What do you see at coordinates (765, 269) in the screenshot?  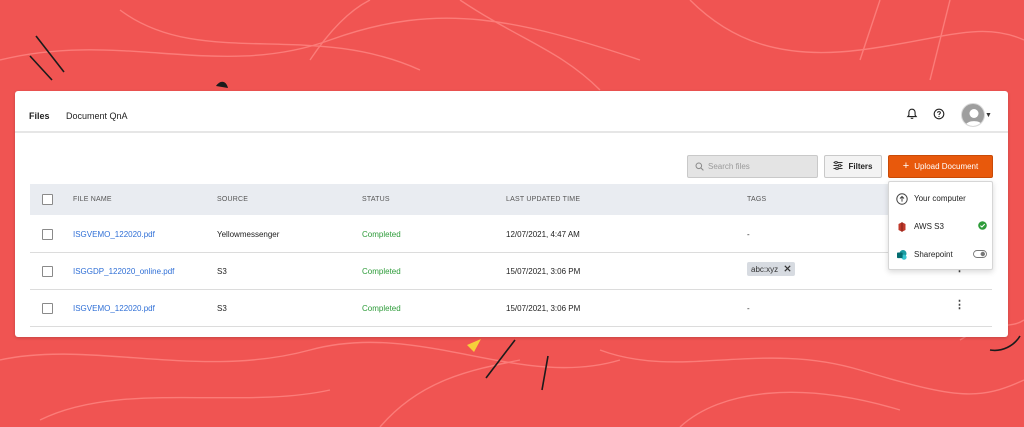 I see `tag-chip-label: abc:xyz` at bounding box center [765, 269].